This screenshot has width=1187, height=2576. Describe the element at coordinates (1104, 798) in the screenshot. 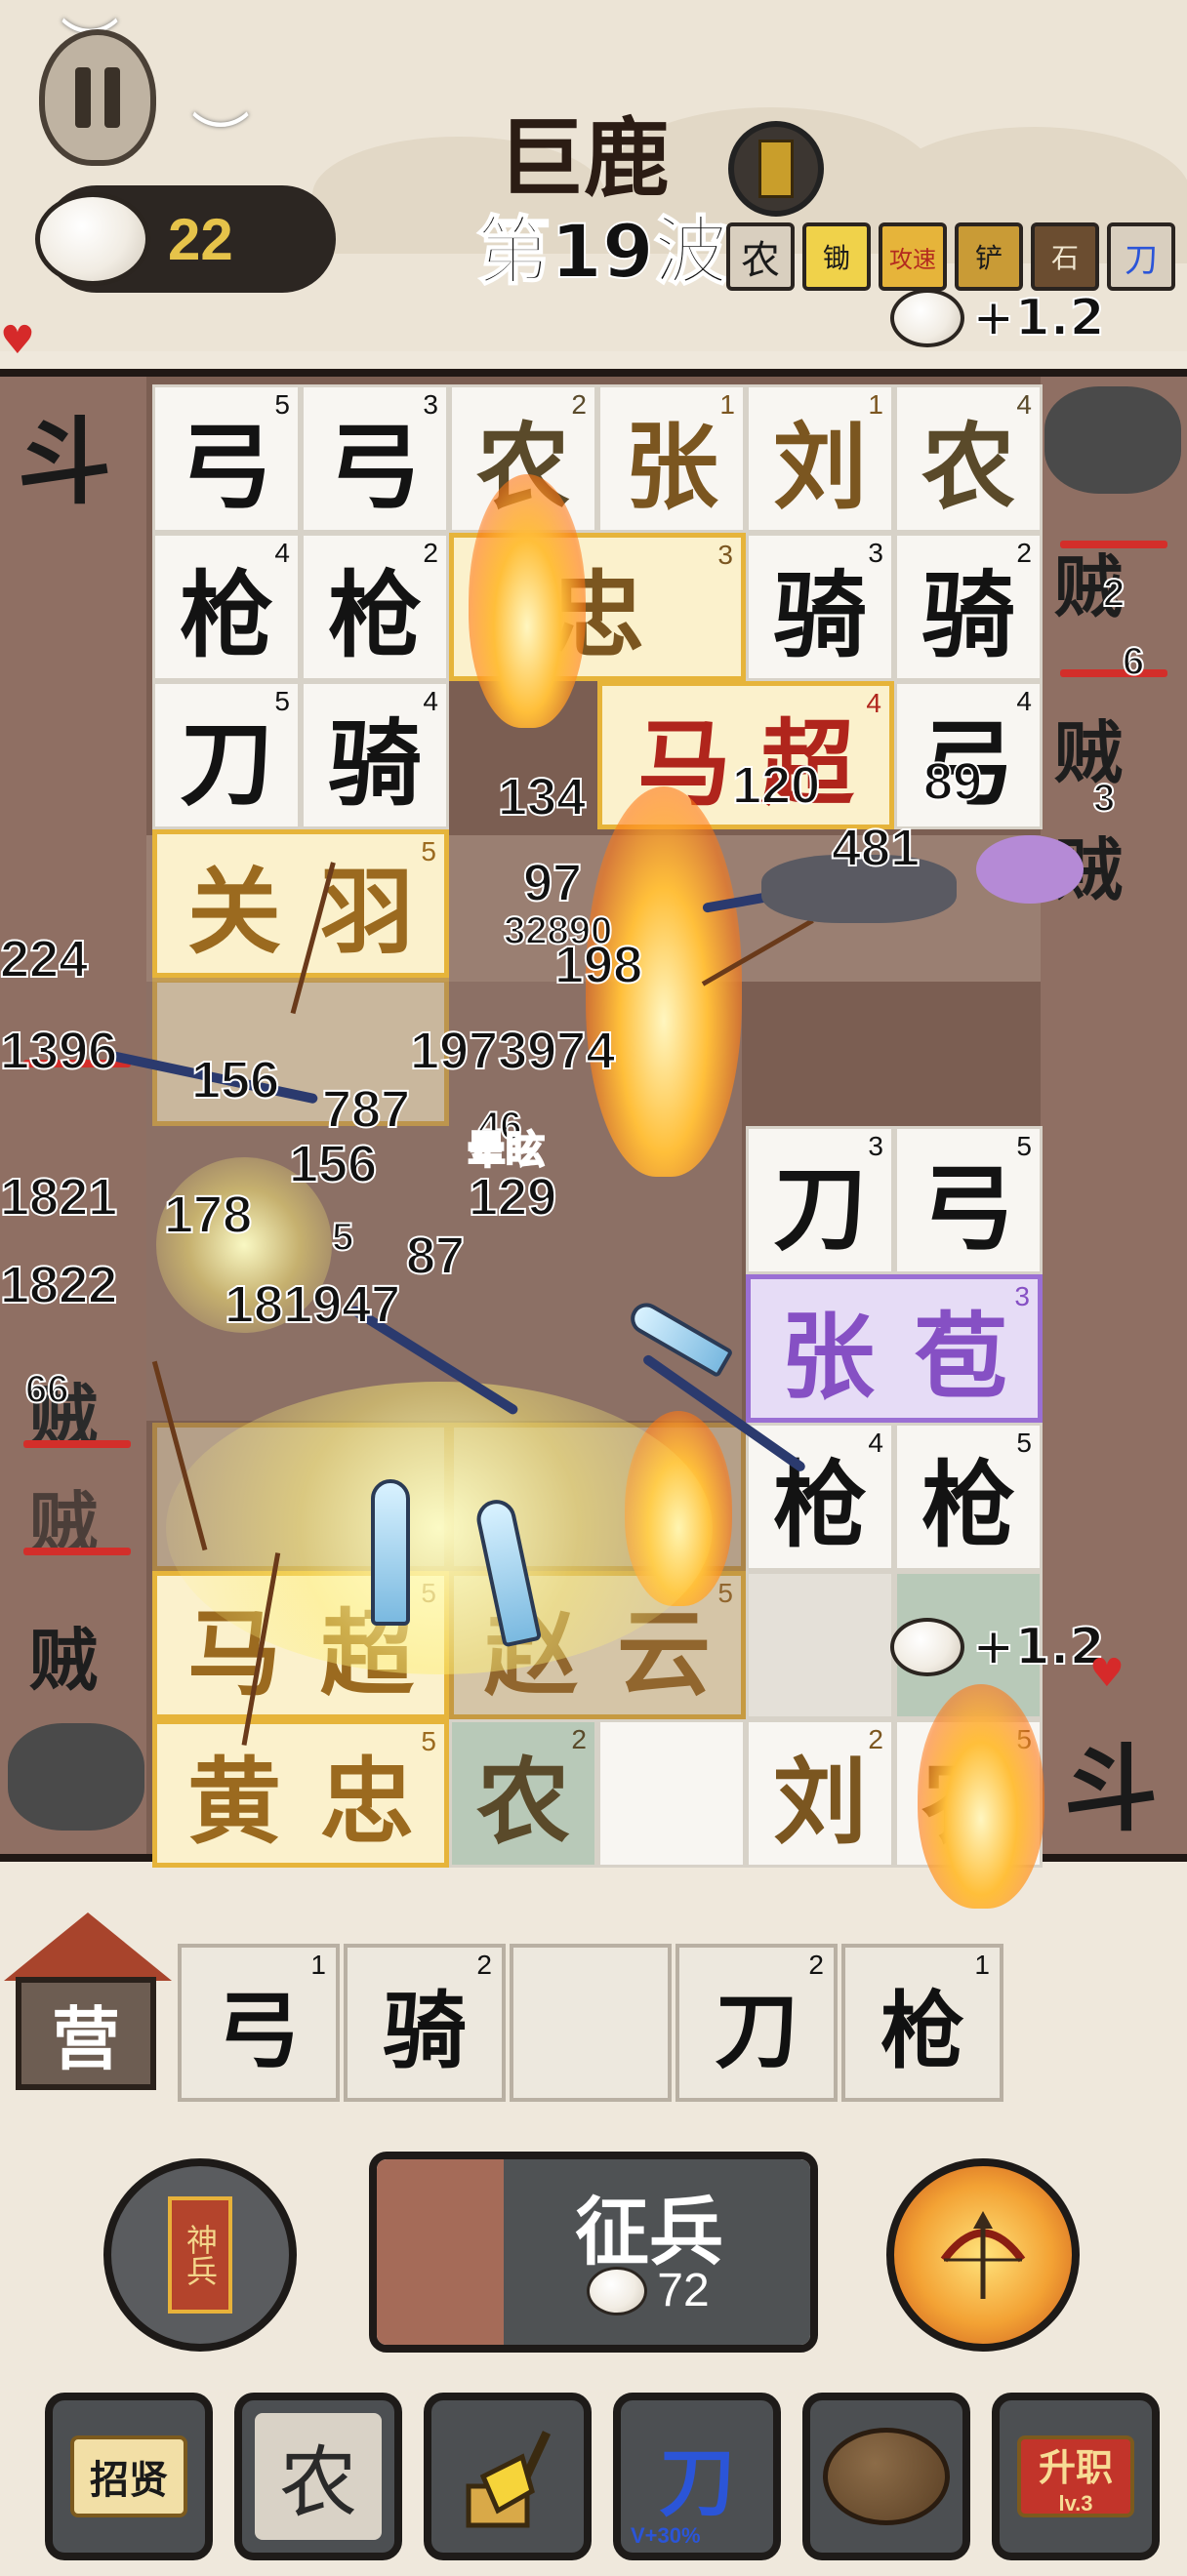

I see `enemy-level: 3` at that location.